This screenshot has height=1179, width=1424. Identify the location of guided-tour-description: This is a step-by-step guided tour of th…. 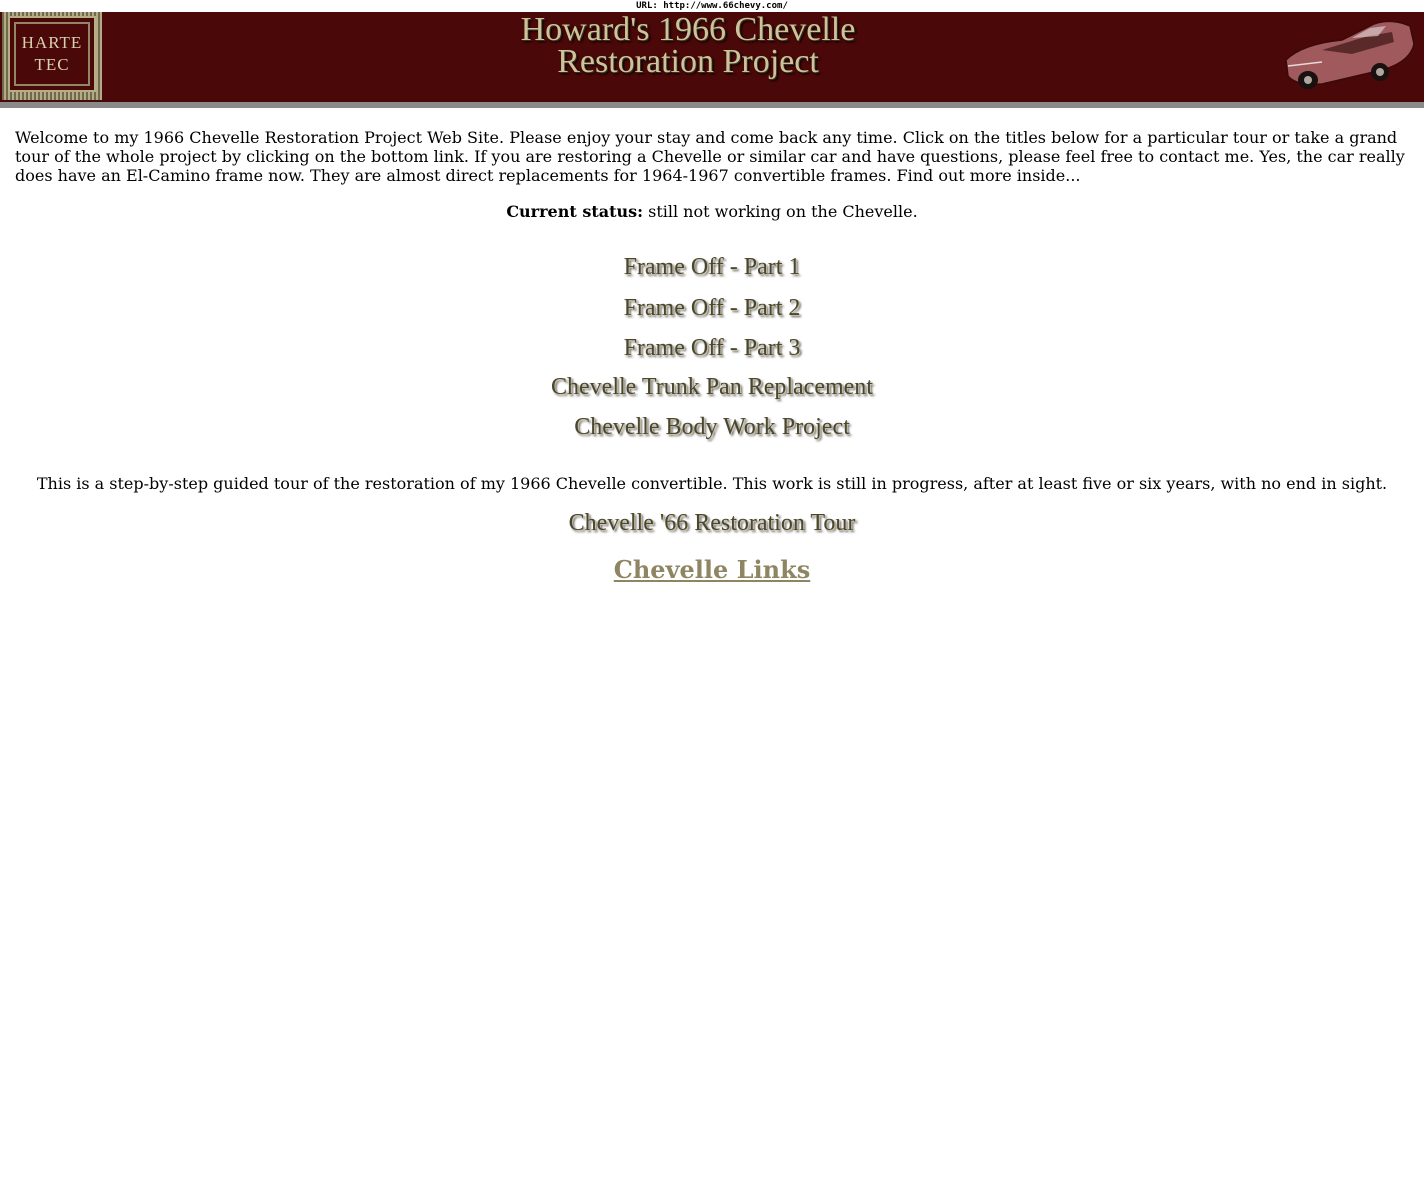
(712, 483).